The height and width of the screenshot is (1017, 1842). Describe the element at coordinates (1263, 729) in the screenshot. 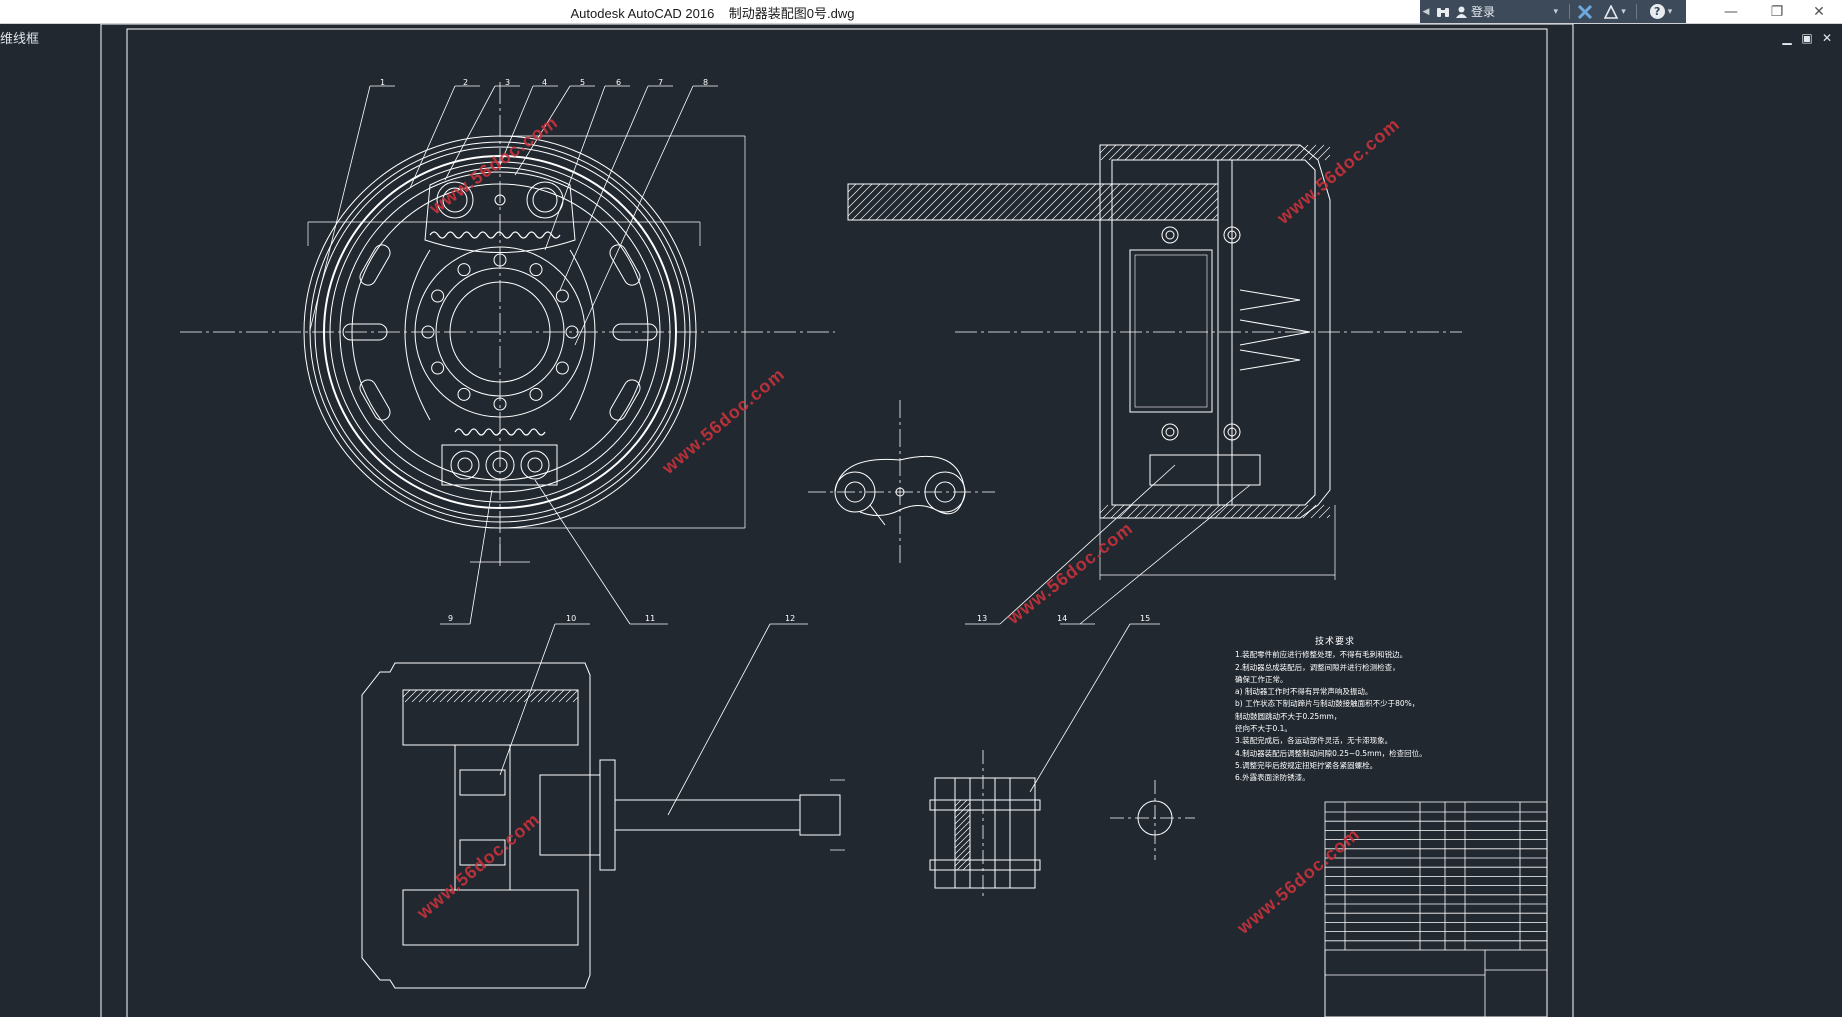

I see `technical-note-line: 径向不大于0.1。` at that location.